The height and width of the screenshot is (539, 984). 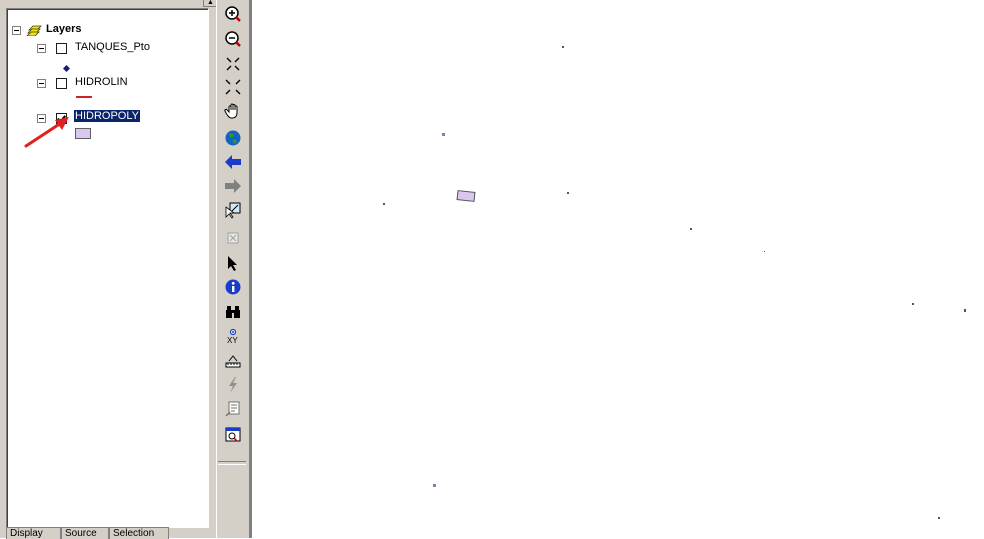 What do you see at coordinates (233, 361) in the screenshot?
I see `measure-icon` at bounding box center [233, 361].